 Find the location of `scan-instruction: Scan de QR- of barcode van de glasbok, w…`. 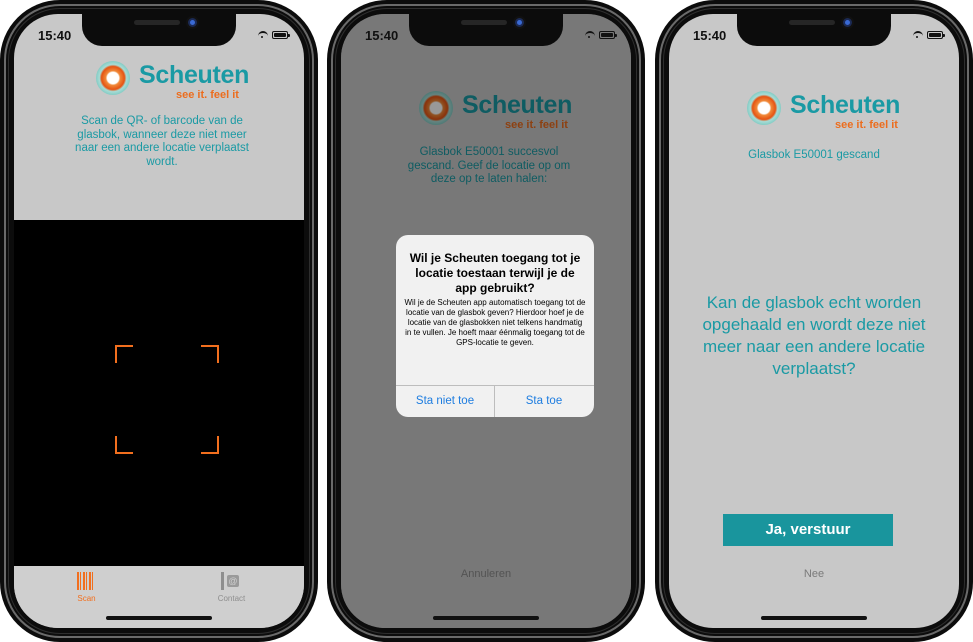

scan-instruction: Scan de QR- of barcode van de glasbok, w… is located at coordinates (162, 141).